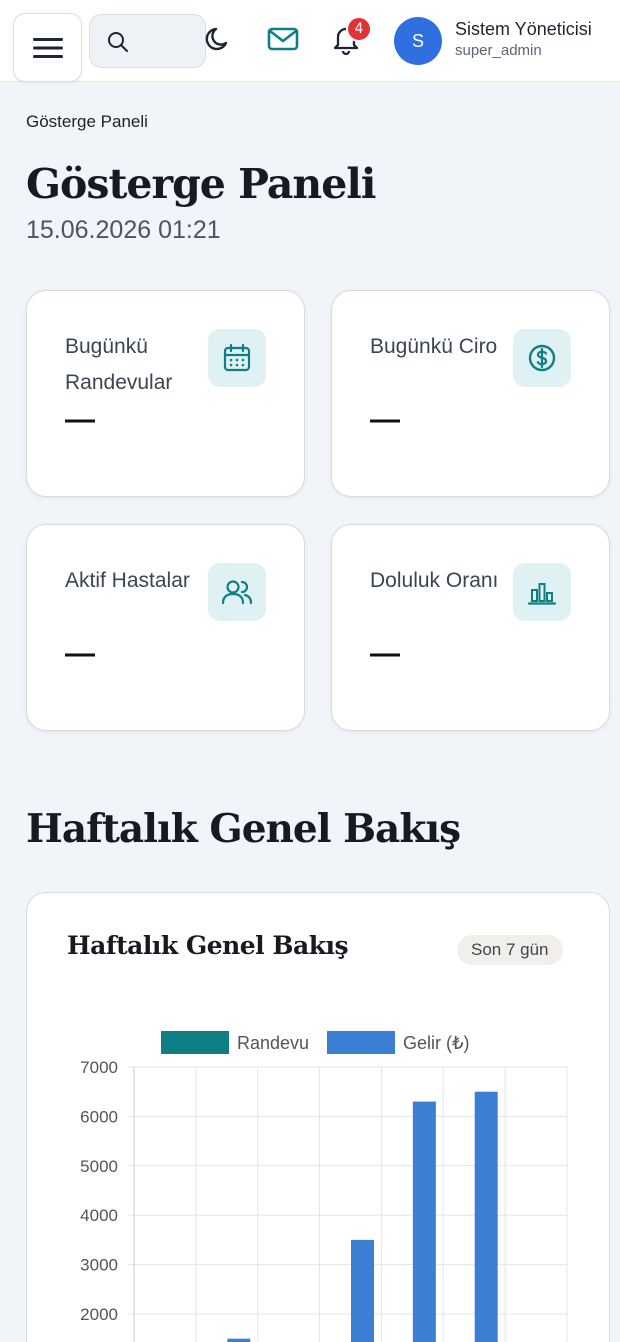  Describe the element at coordinates (99, 1215) in the screenshot. I see `y-tick-label: 4000` at that location.